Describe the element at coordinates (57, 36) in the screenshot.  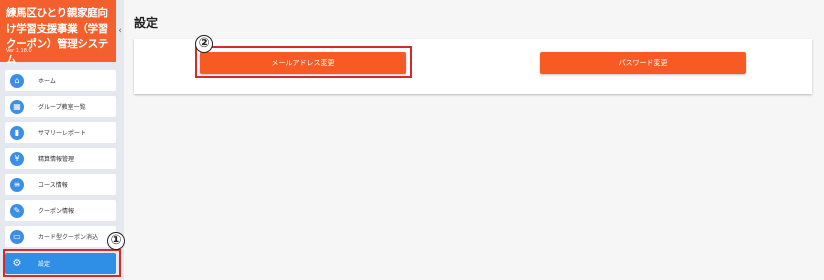
I see `app-title: 練馬区ひとり親家庭向け学習支援事業（学習クーポン）管理システム` at that location.